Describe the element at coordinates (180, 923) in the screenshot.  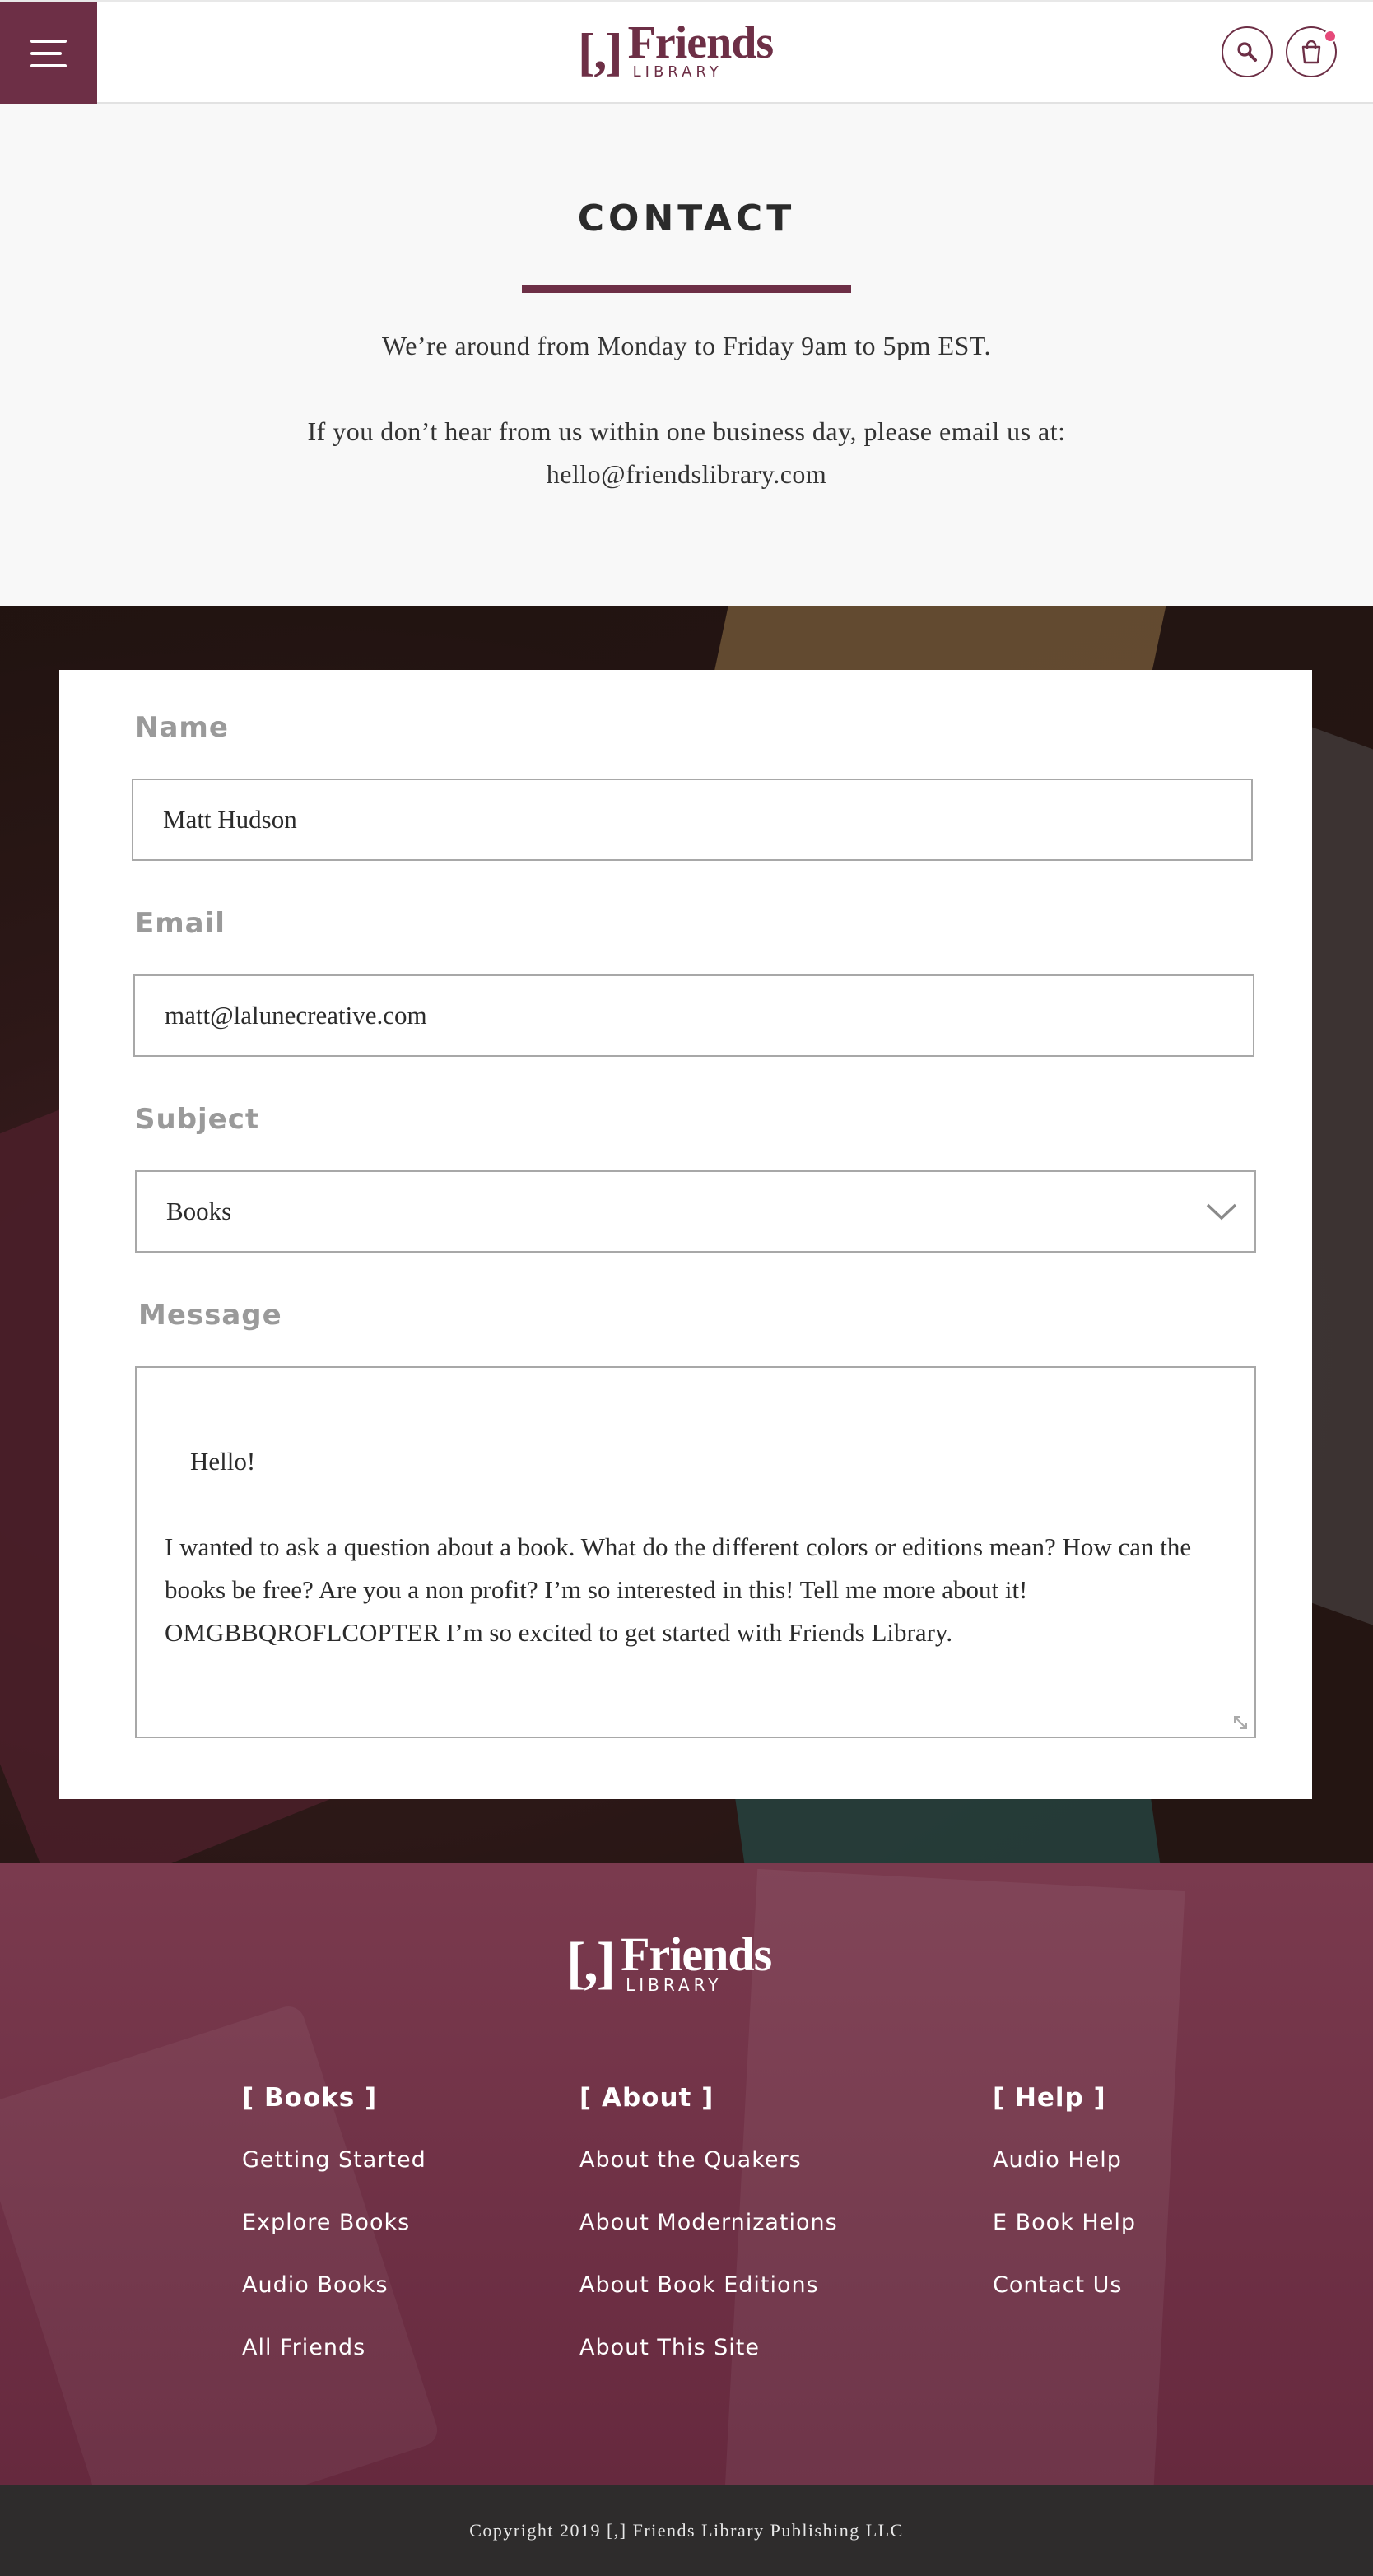
I see `email-label: Email` at that location.